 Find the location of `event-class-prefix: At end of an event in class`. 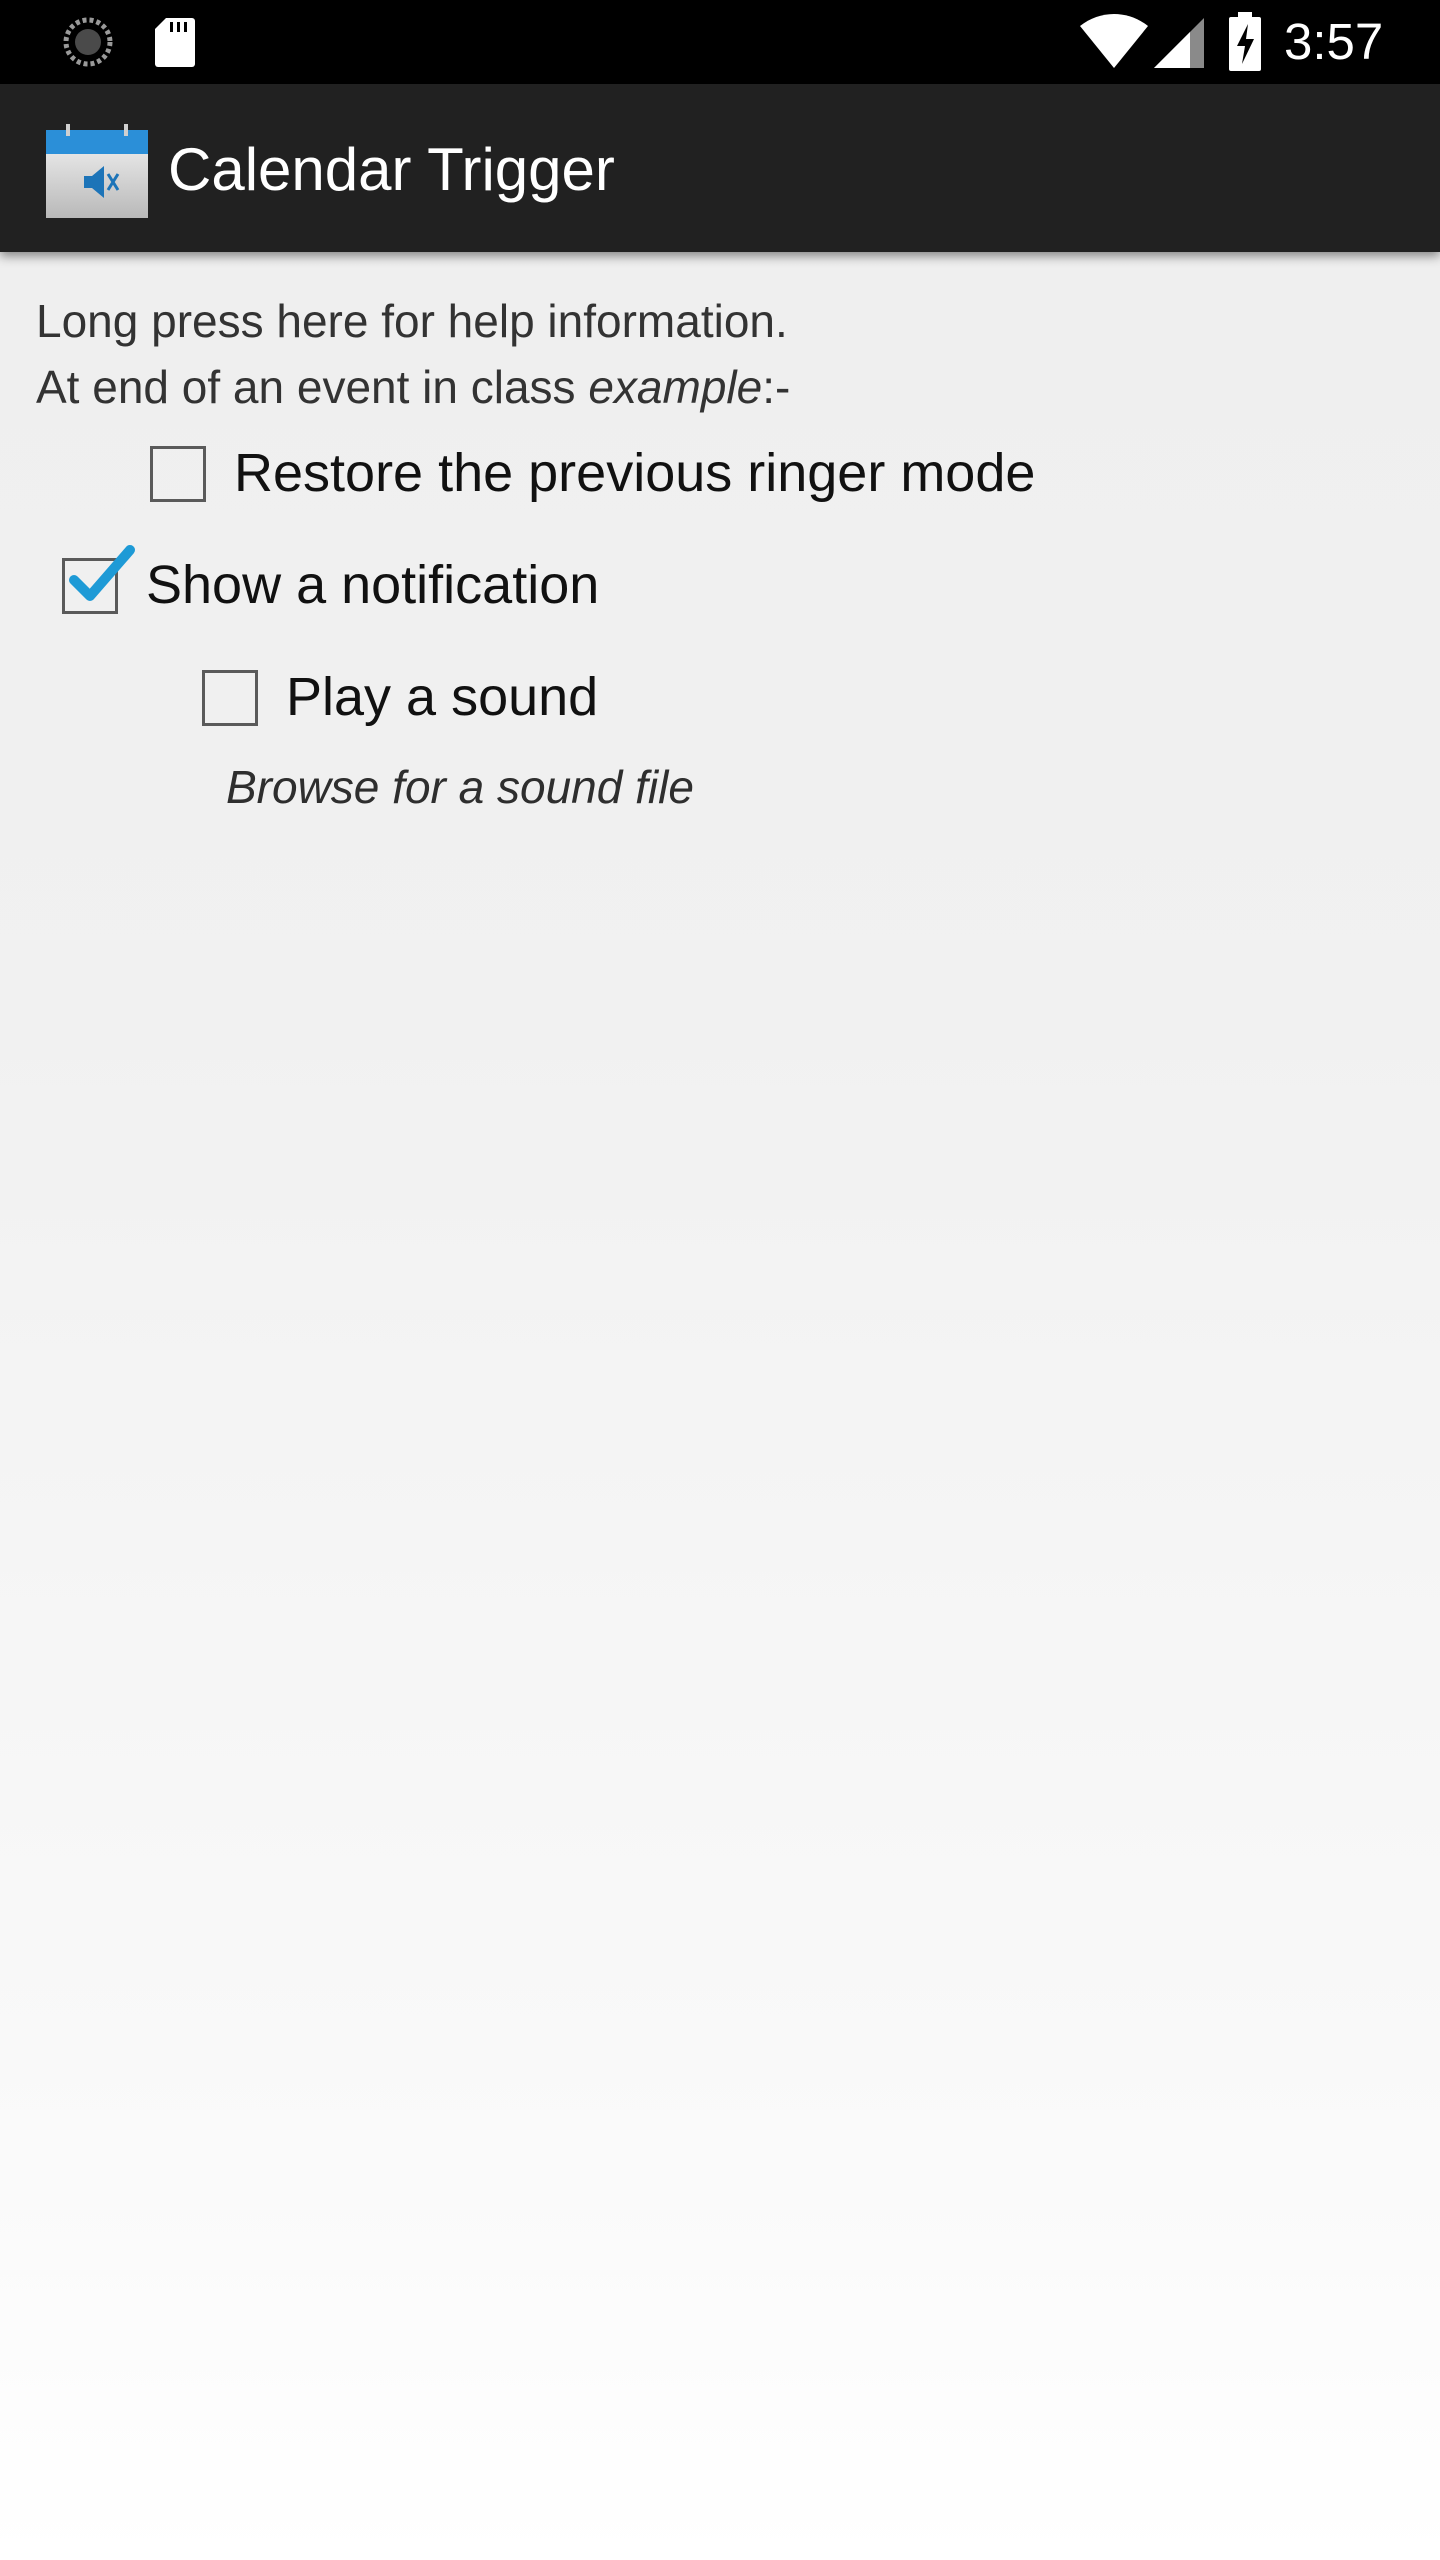

event-class-prefix: At end of an event in class is located at coordinates (312, 387).